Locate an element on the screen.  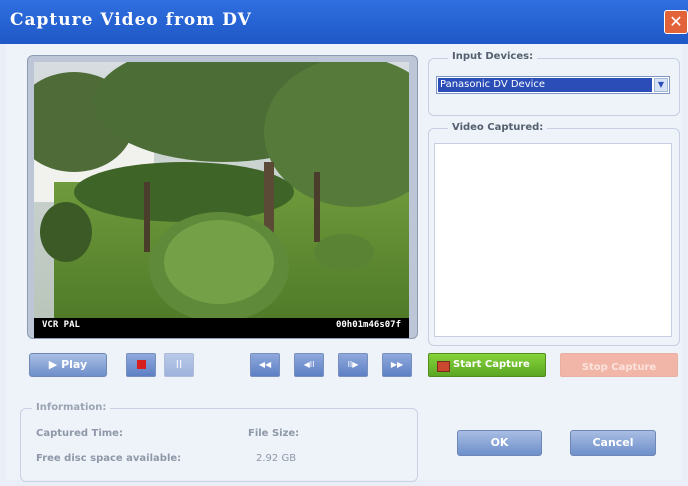
pause-button: II is located at coordinates (179, 365).